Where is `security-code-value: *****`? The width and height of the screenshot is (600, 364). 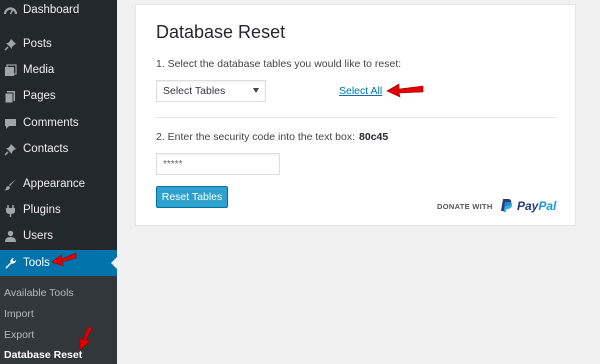 security-code-value: ***** is located at coordinates (173, 164).